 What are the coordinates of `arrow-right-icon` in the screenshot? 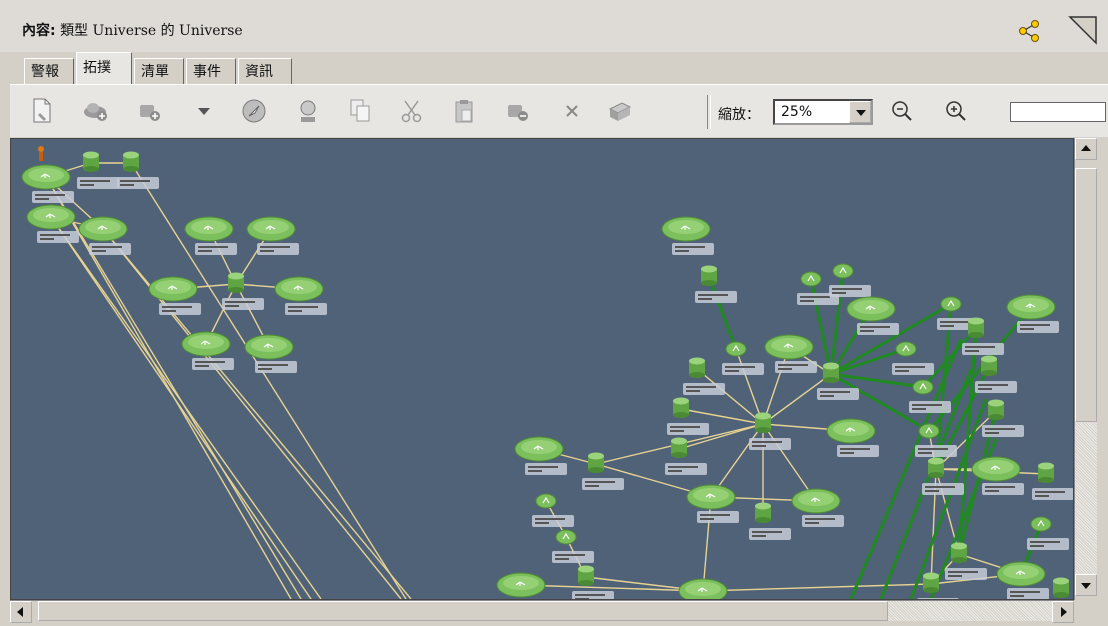 It's located at (1064, 612).